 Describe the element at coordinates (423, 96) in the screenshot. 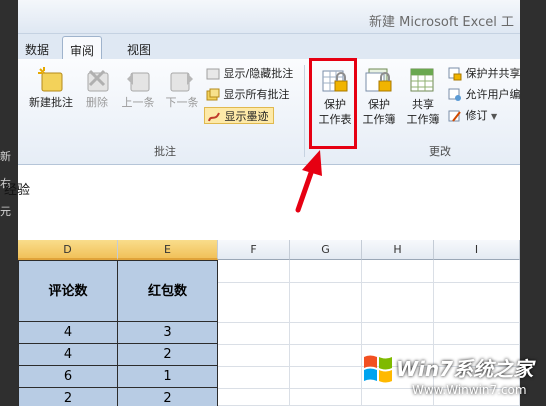

I see `share-workbook-button: 共享 工作簿` at that location.